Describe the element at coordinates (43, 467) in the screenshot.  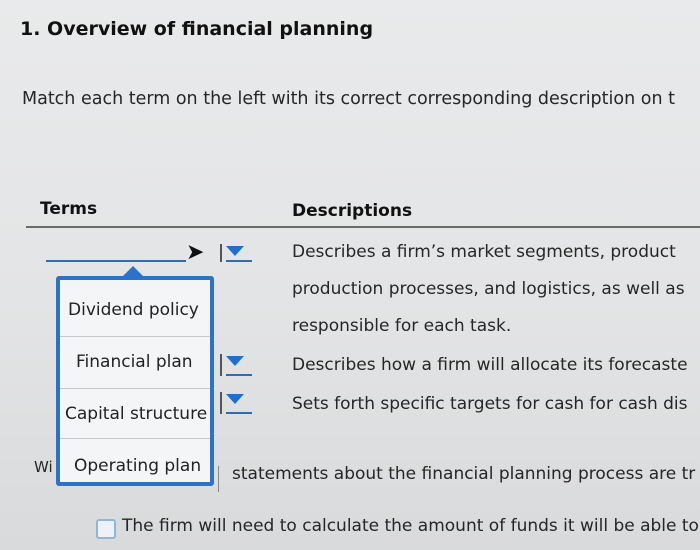
I see `next-question-prefix: Wi` at that location.